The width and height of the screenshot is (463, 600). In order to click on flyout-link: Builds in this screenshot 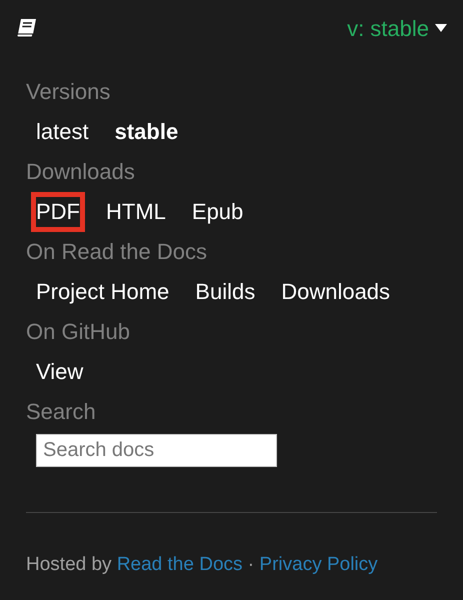, I will do `click(225, 292)`.